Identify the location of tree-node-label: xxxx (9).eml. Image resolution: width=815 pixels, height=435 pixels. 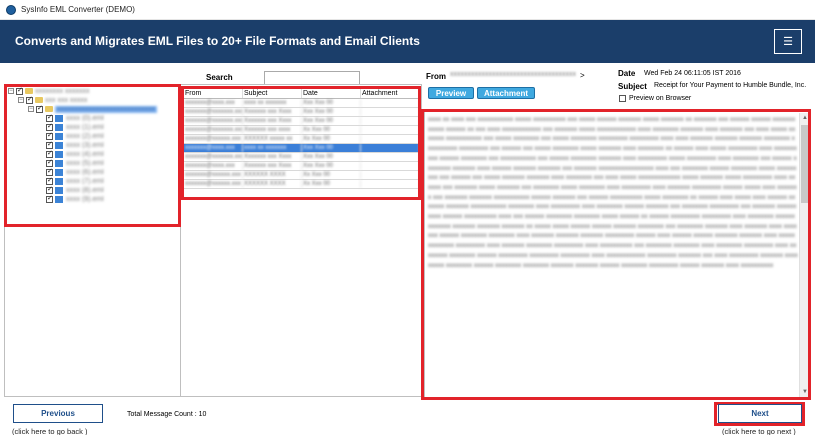
(85, 199).